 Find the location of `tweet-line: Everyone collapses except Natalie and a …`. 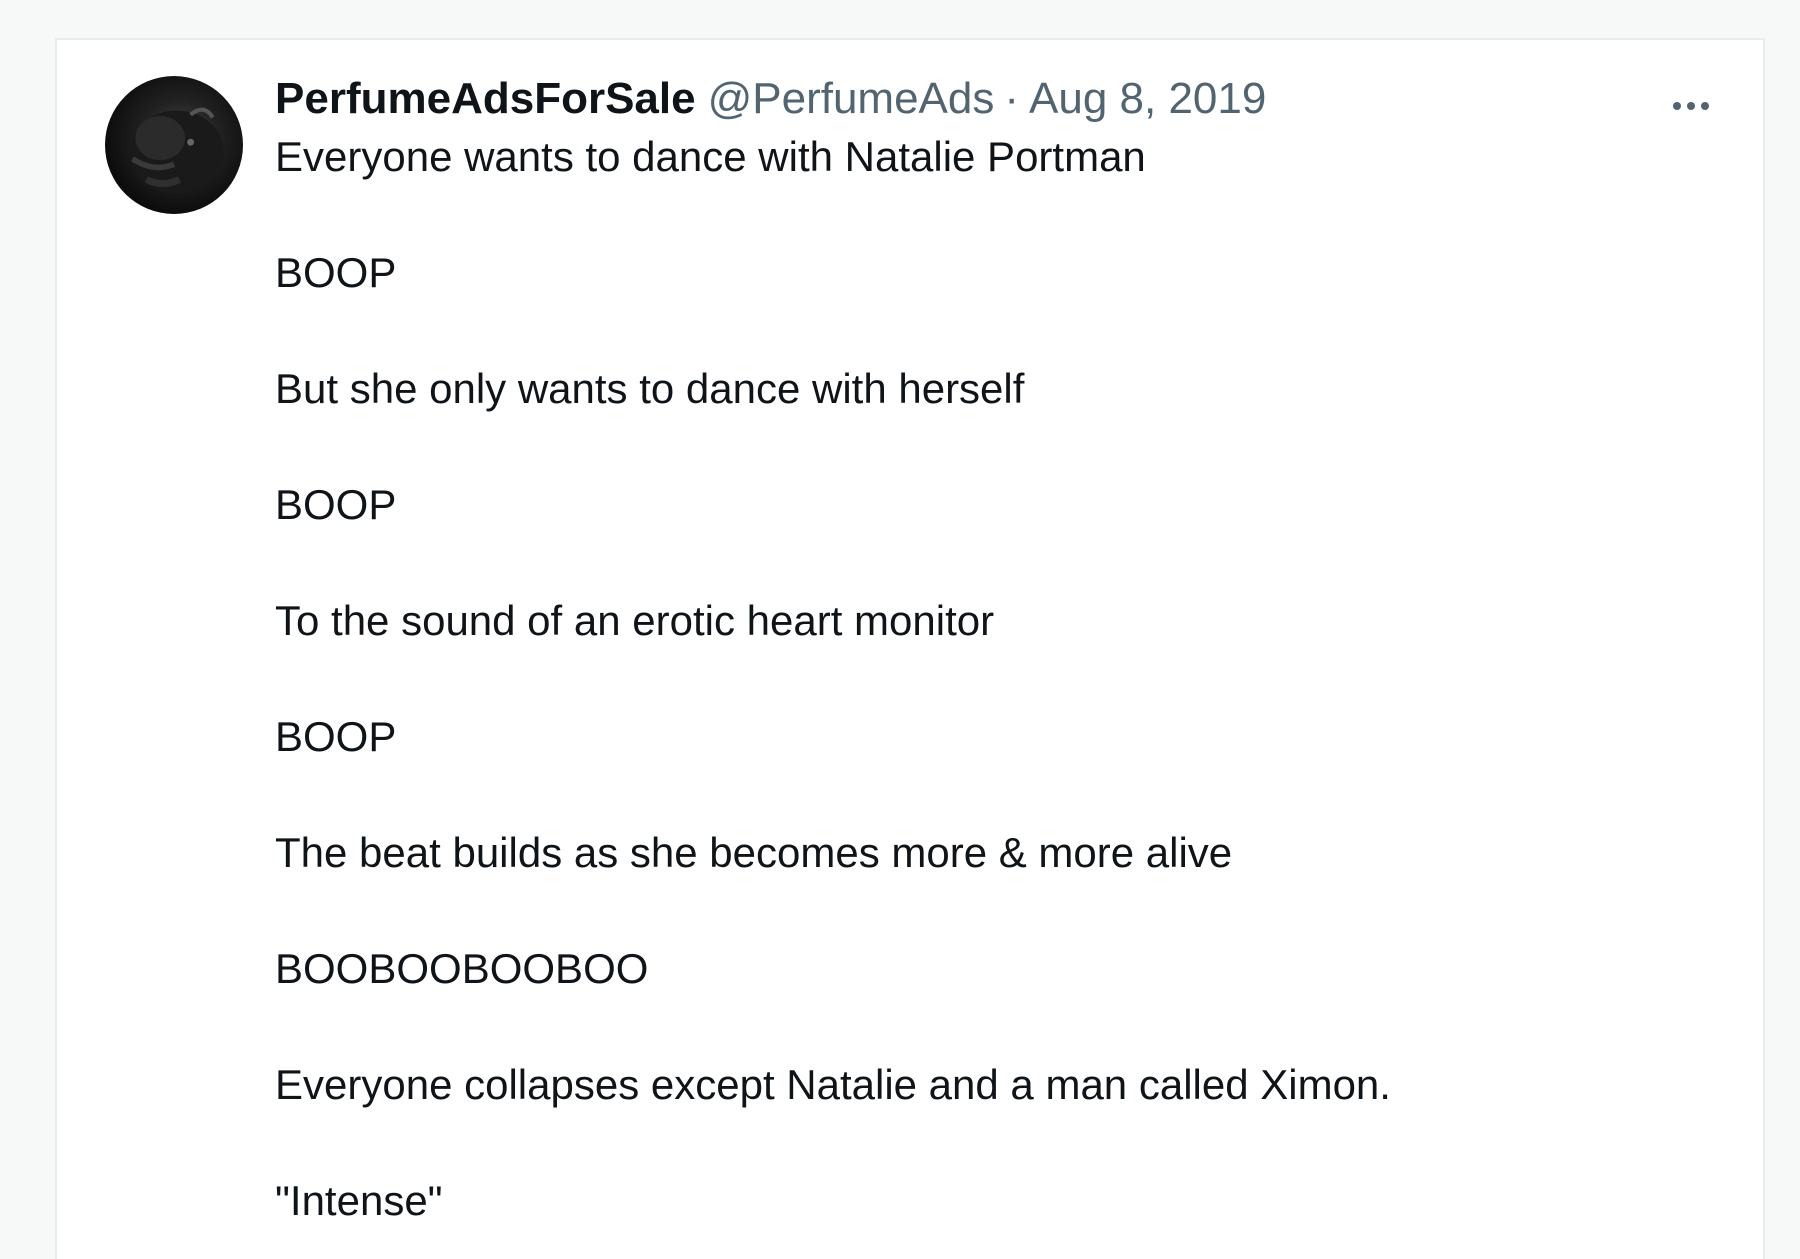

tweet-line: Everyone collapses except Natalie and a … is located at coordinates (833, 1084).